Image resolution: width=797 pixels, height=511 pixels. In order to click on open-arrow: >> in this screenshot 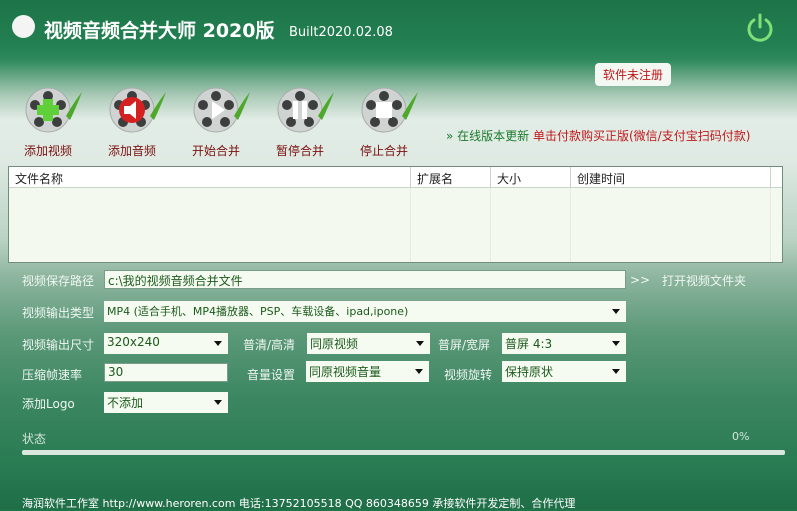, I will do `click(640, 280)`.